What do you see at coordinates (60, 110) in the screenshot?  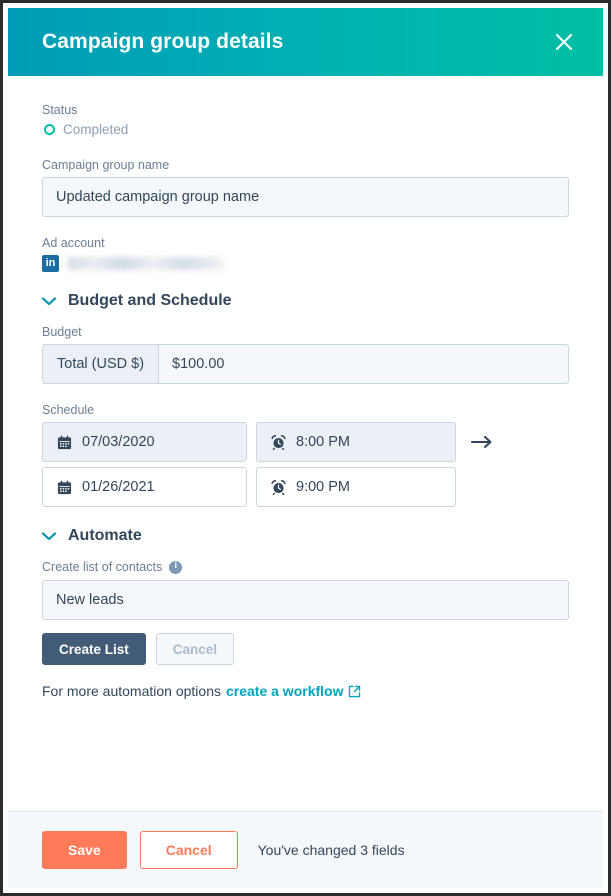 I see `status-label: Status` at bounding box center [60, 110].